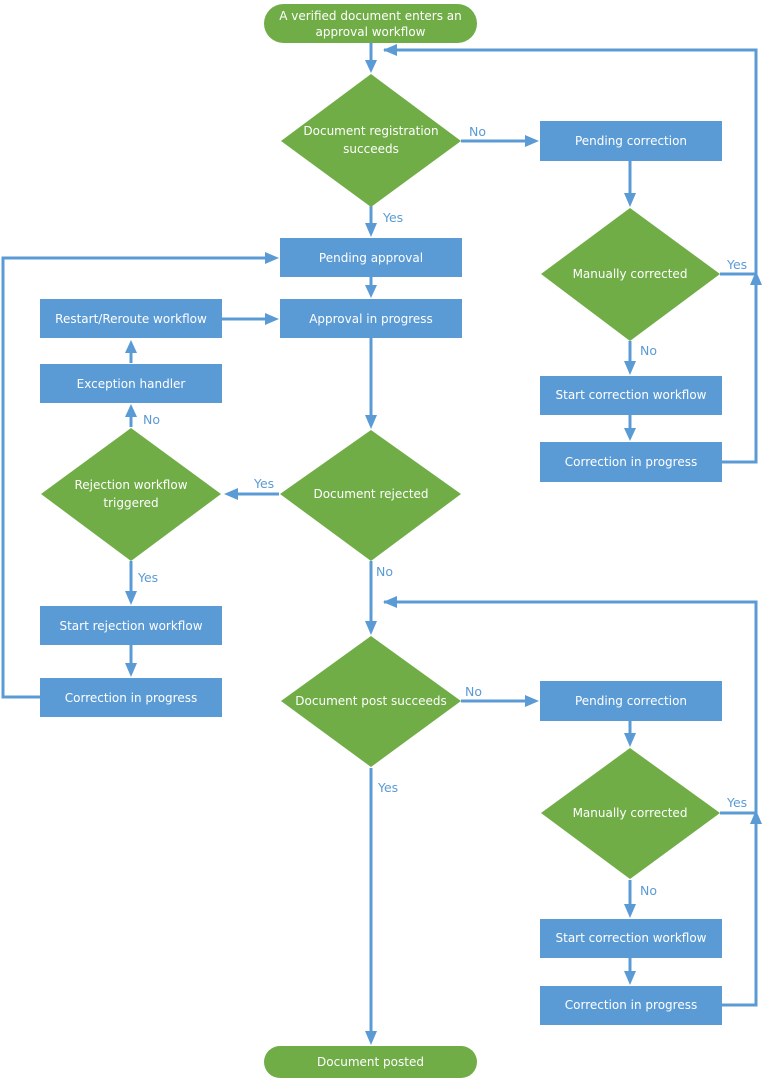  I want to click on label-triggered-yes: Yes, so click(147, 577).